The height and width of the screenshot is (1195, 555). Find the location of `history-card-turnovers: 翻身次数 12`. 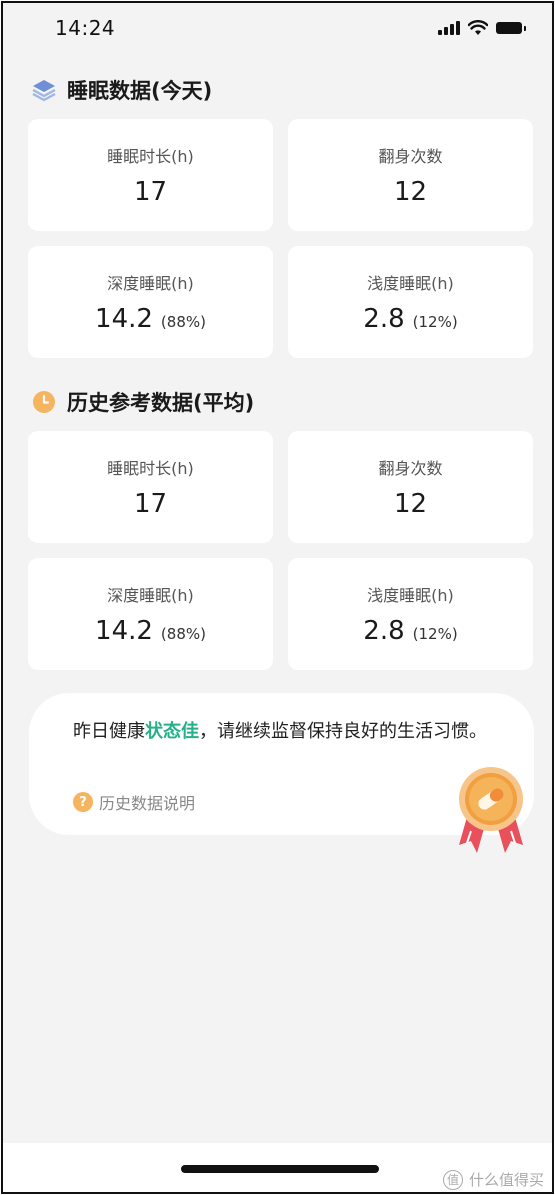

history-card-turnovers: 翻身次数 12 is located at coordinates (410, 487).